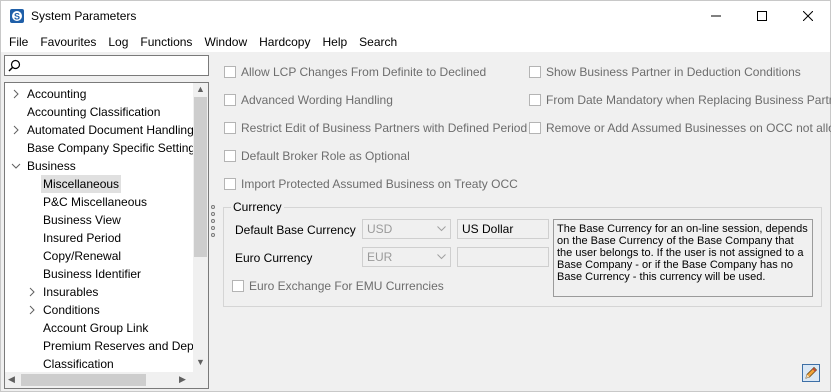 Image resolution: width=831 pixels, height=392 pixels. What do you see at coordinates (503, 257) in the screenshot?
I see `euro-currency-name-field` at bounding box center [503, 257].